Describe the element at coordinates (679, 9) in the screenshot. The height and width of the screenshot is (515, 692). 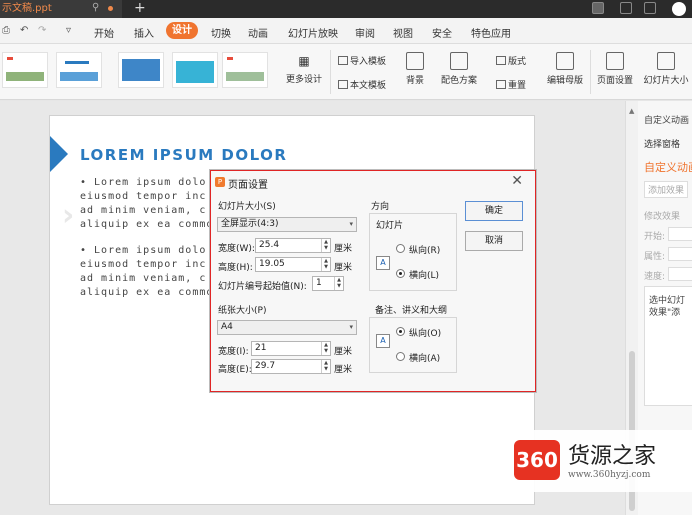
I see `avatar` at that location.